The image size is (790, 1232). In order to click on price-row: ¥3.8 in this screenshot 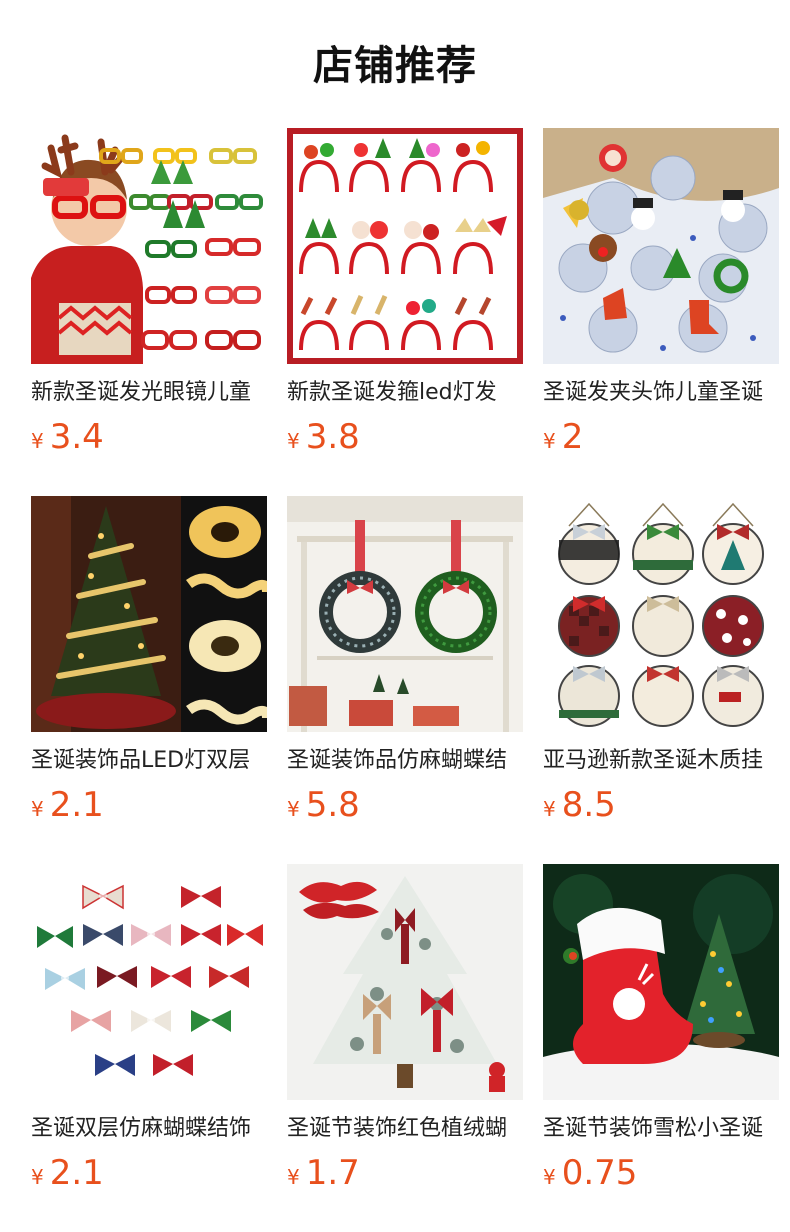, I will do `click(405, 437)`.